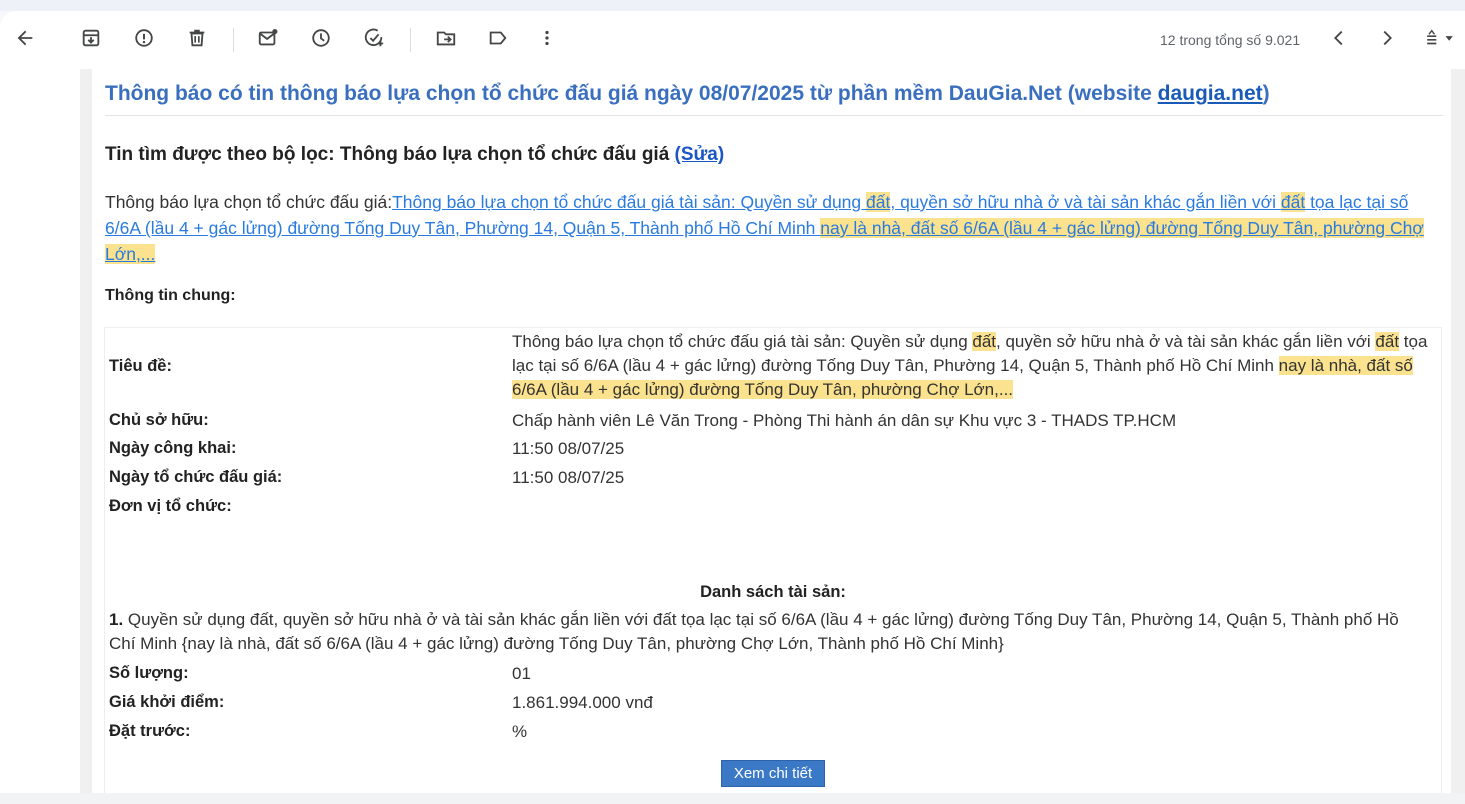 The width and height of the screenshot is (1465, 804). I want to click on message-counter: 12 trong tổng số 9.021, so click(1230, 40).